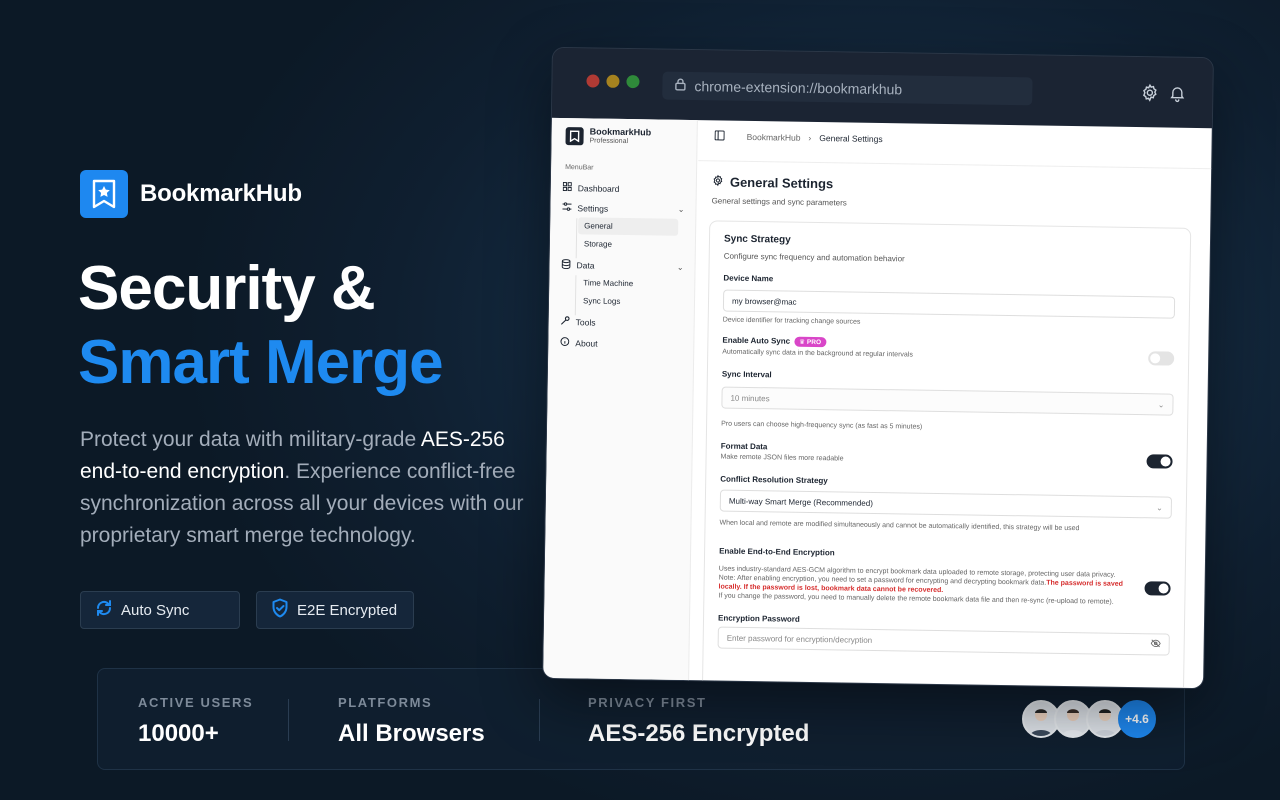  I want to click on lock-icon, so click(680, 86).